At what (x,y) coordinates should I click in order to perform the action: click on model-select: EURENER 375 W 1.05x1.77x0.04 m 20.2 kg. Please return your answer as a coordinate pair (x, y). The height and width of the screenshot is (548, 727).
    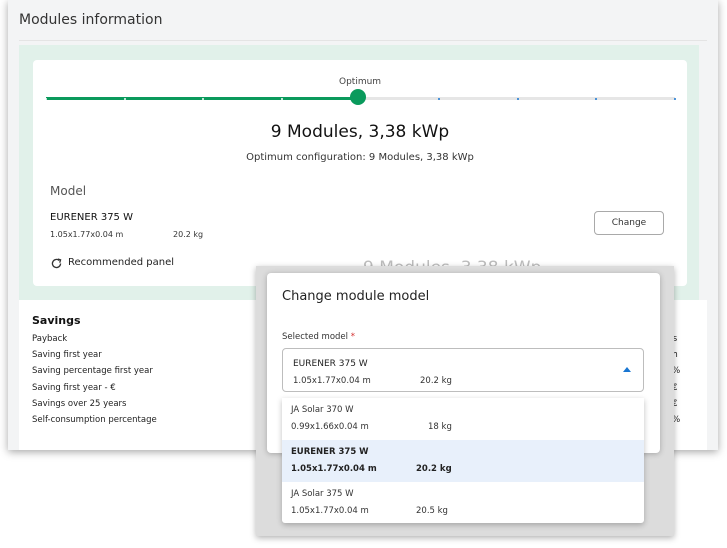
    Looking at the image, I should click on (463, 370).